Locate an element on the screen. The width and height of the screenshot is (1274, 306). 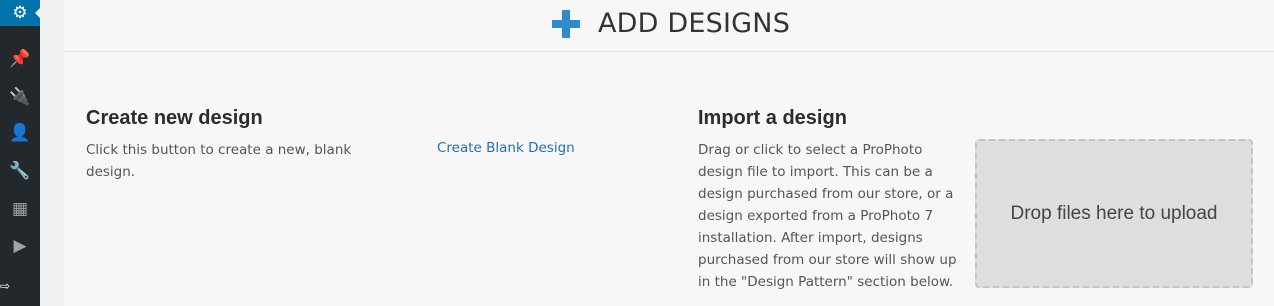
header-title-group: ADD DESIGNS is located at coordinates (671, 23).